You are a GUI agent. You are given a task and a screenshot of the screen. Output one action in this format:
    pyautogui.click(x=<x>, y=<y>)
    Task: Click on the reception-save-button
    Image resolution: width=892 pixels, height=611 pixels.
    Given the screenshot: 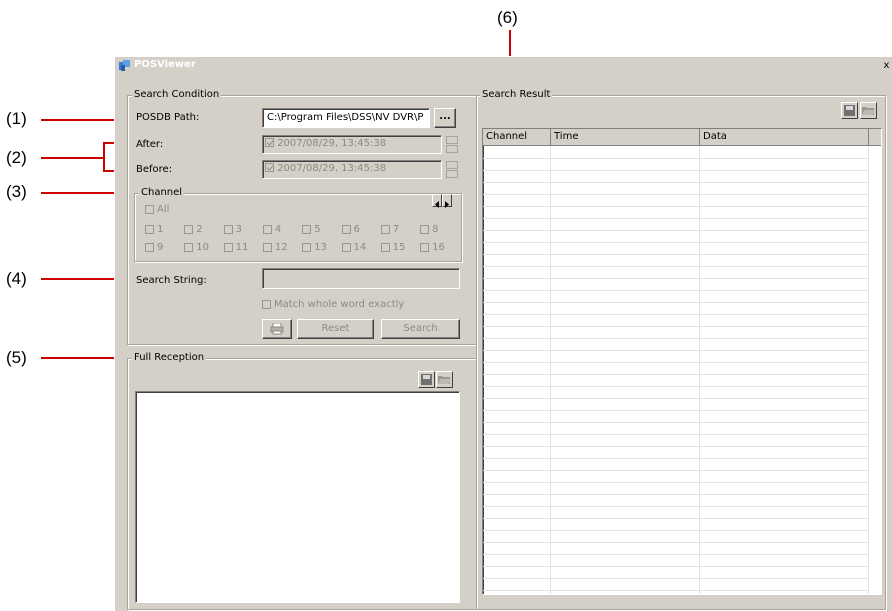 What is the action you would take?
    pyautogui.click(x=426, y=379)
    